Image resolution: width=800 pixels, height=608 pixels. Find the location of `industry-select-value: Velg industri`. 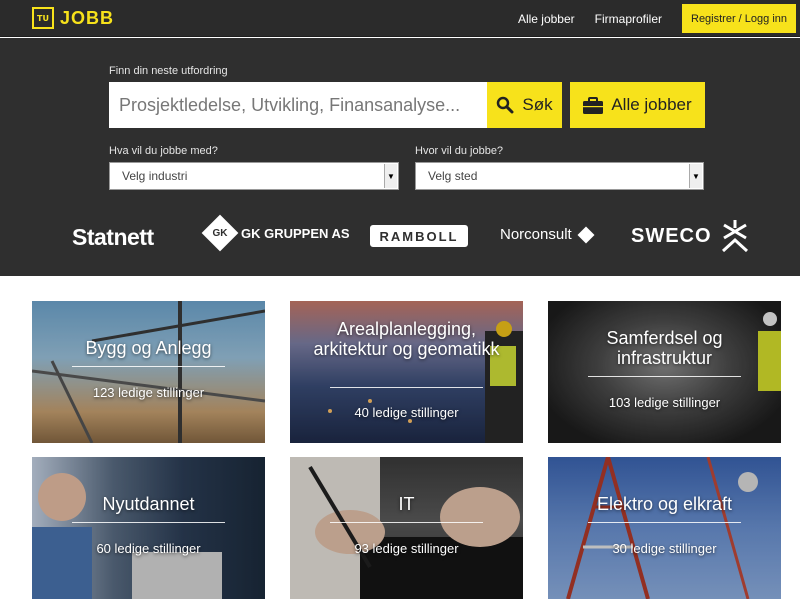

industry-select-value: Velg industri is located at coordinates (155, 176).